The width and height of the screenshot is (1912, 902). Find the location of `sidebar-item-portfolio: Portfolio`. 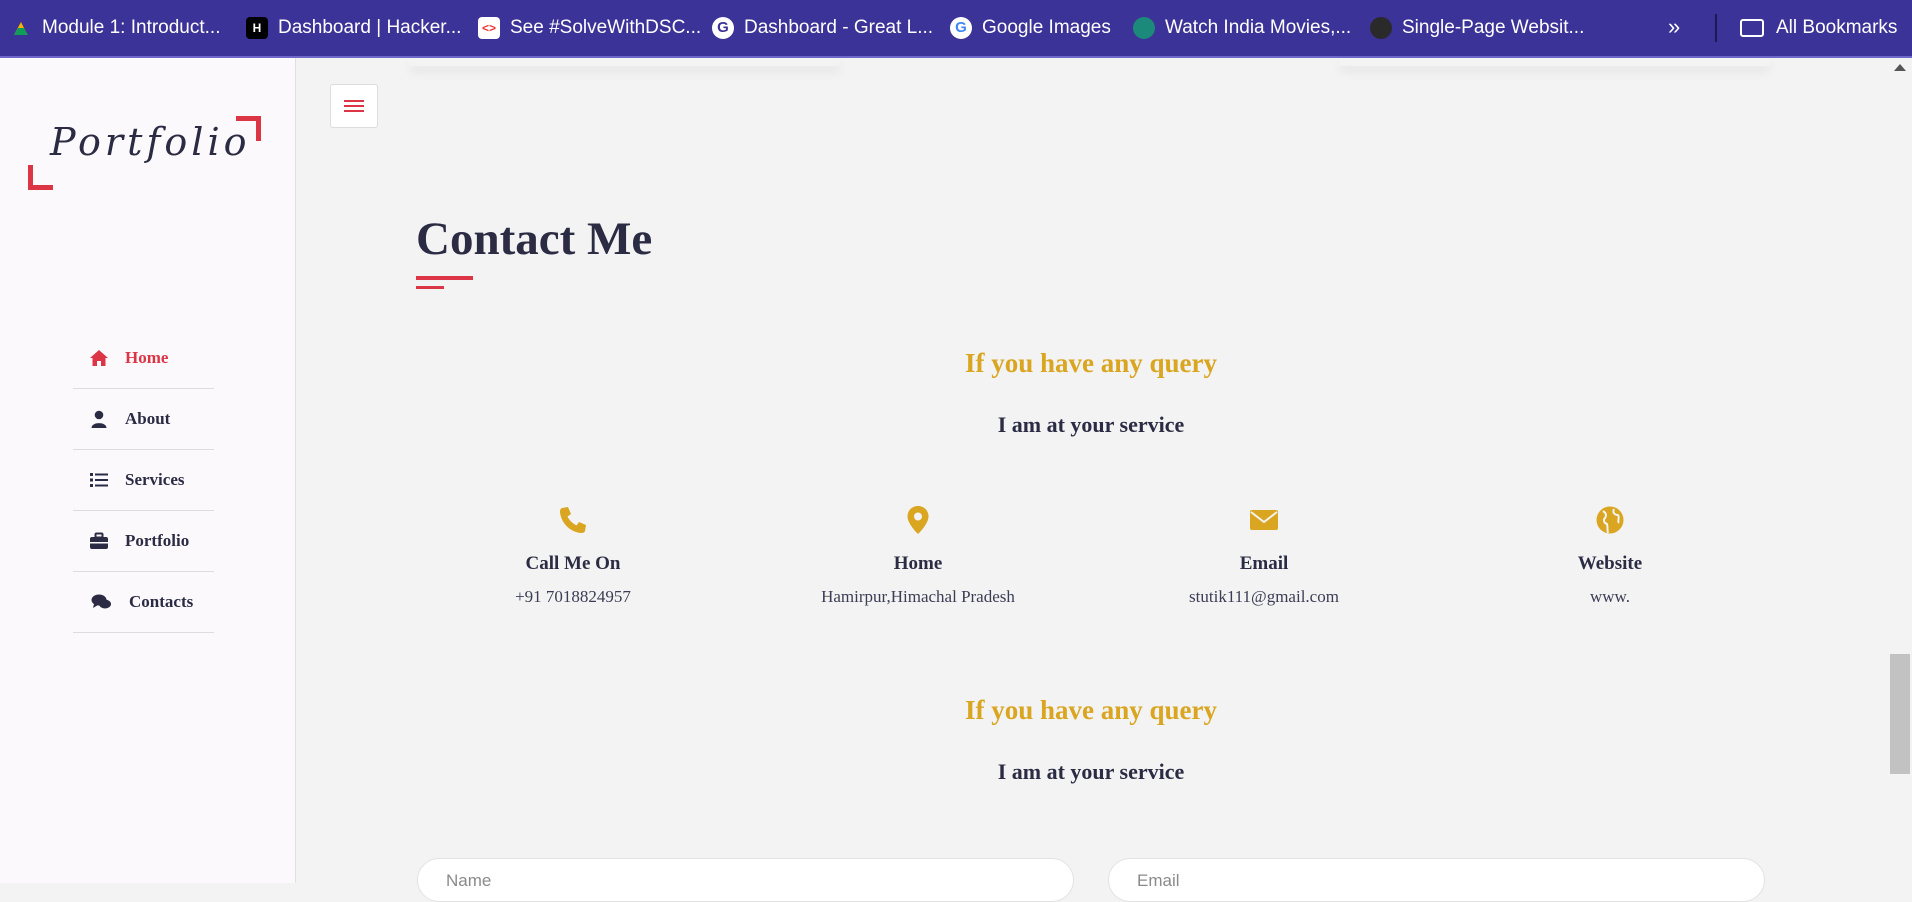

sidebar-item-portfolio: Portfolio is located at coordinates (143, 541).